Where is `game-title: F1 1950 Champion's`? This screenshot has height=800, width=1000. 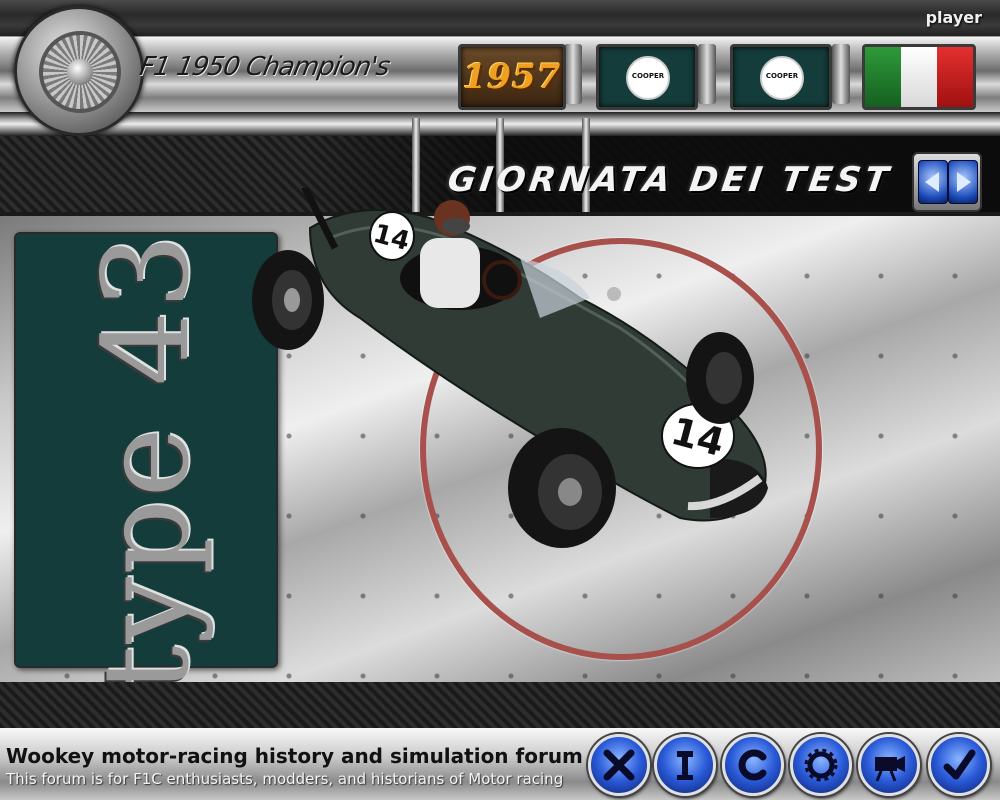 game-title: F1 1950 Champion's is located at coordinates (264, 67).